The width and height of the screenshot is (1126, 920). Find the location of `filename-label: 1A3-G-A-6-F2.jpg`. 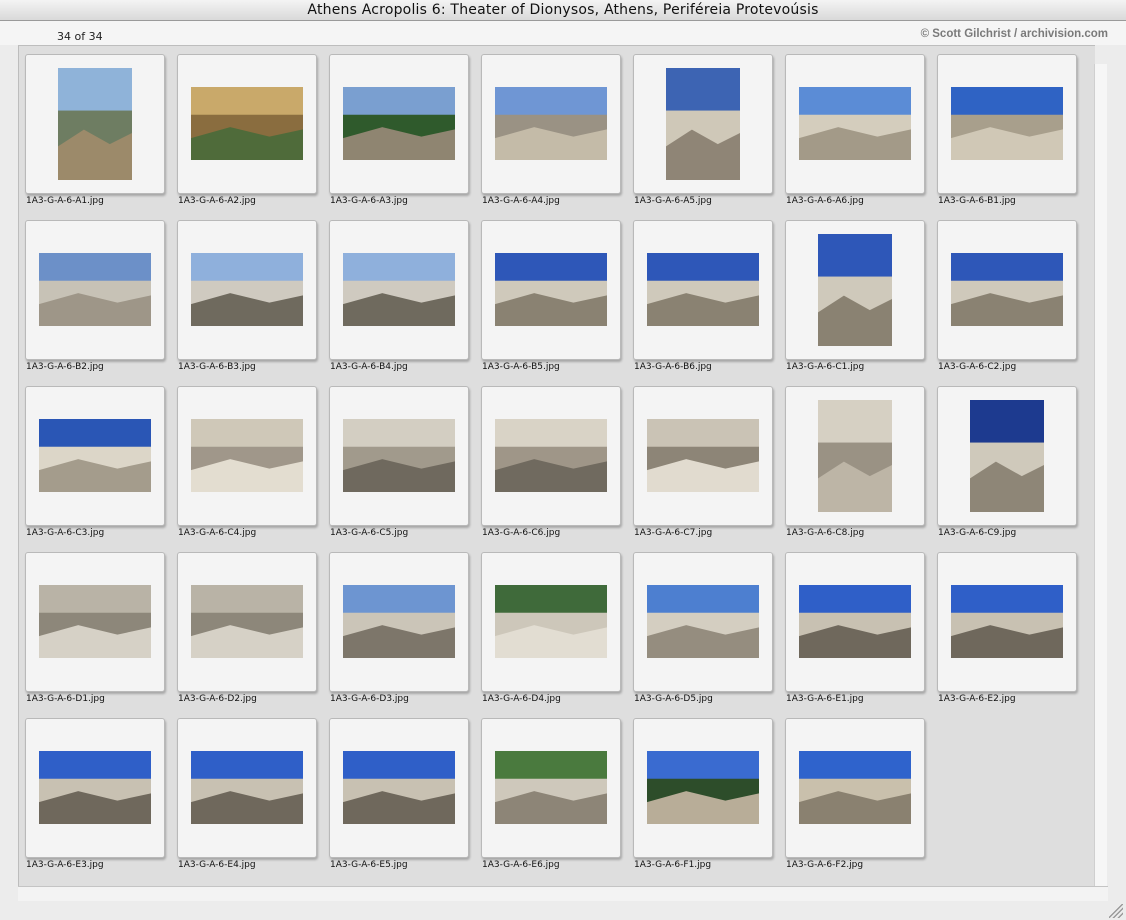

filename-label: 1A3-G-A-6-F2.jpg is located at coordinates (825, 865).